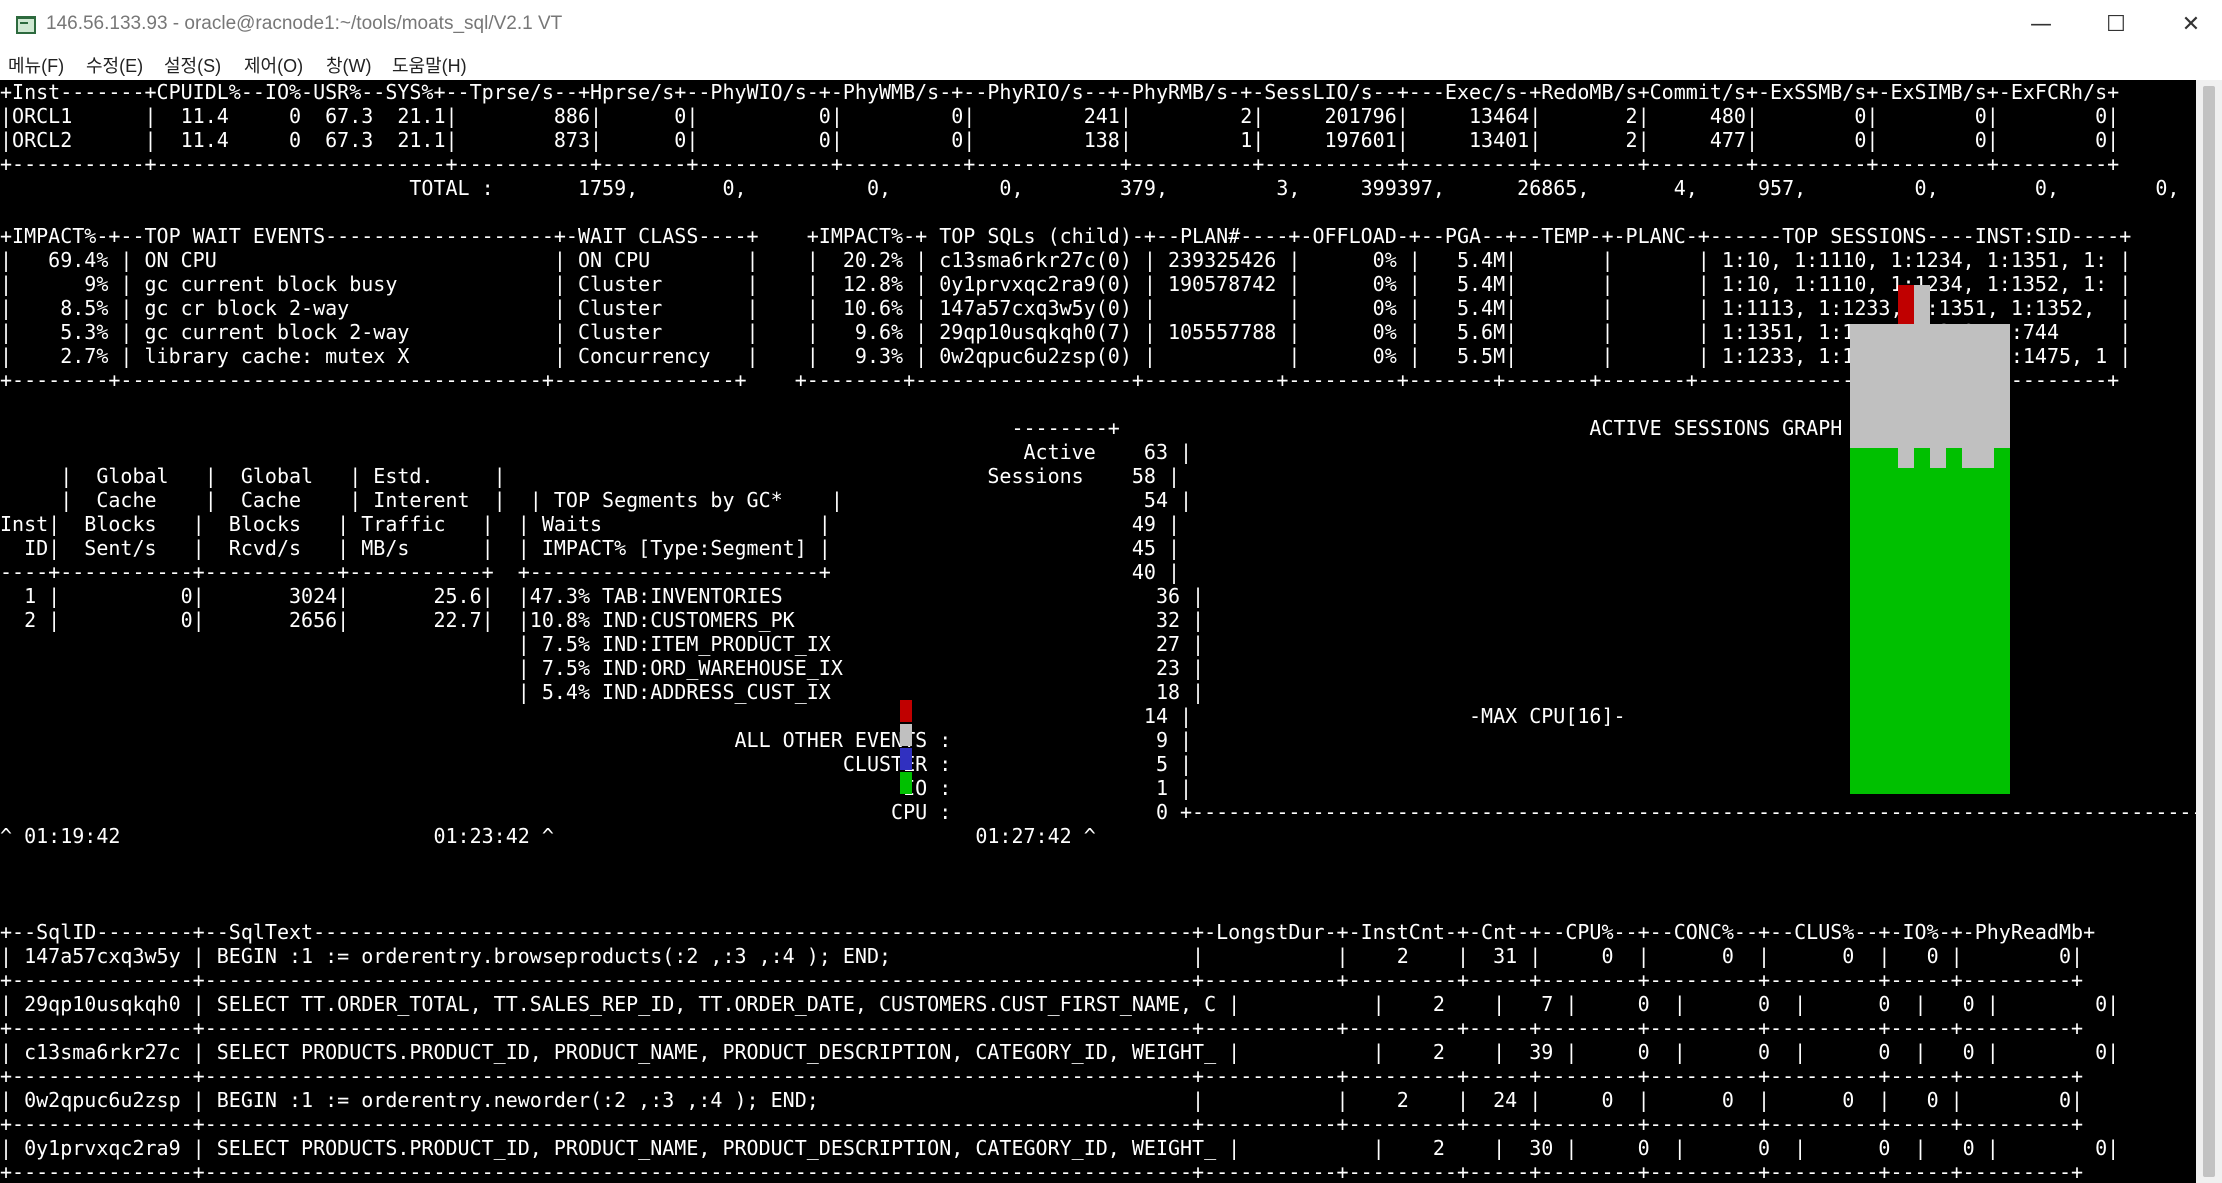  I want to click on menu-item-help: 도움말(H), so click(429, 65).